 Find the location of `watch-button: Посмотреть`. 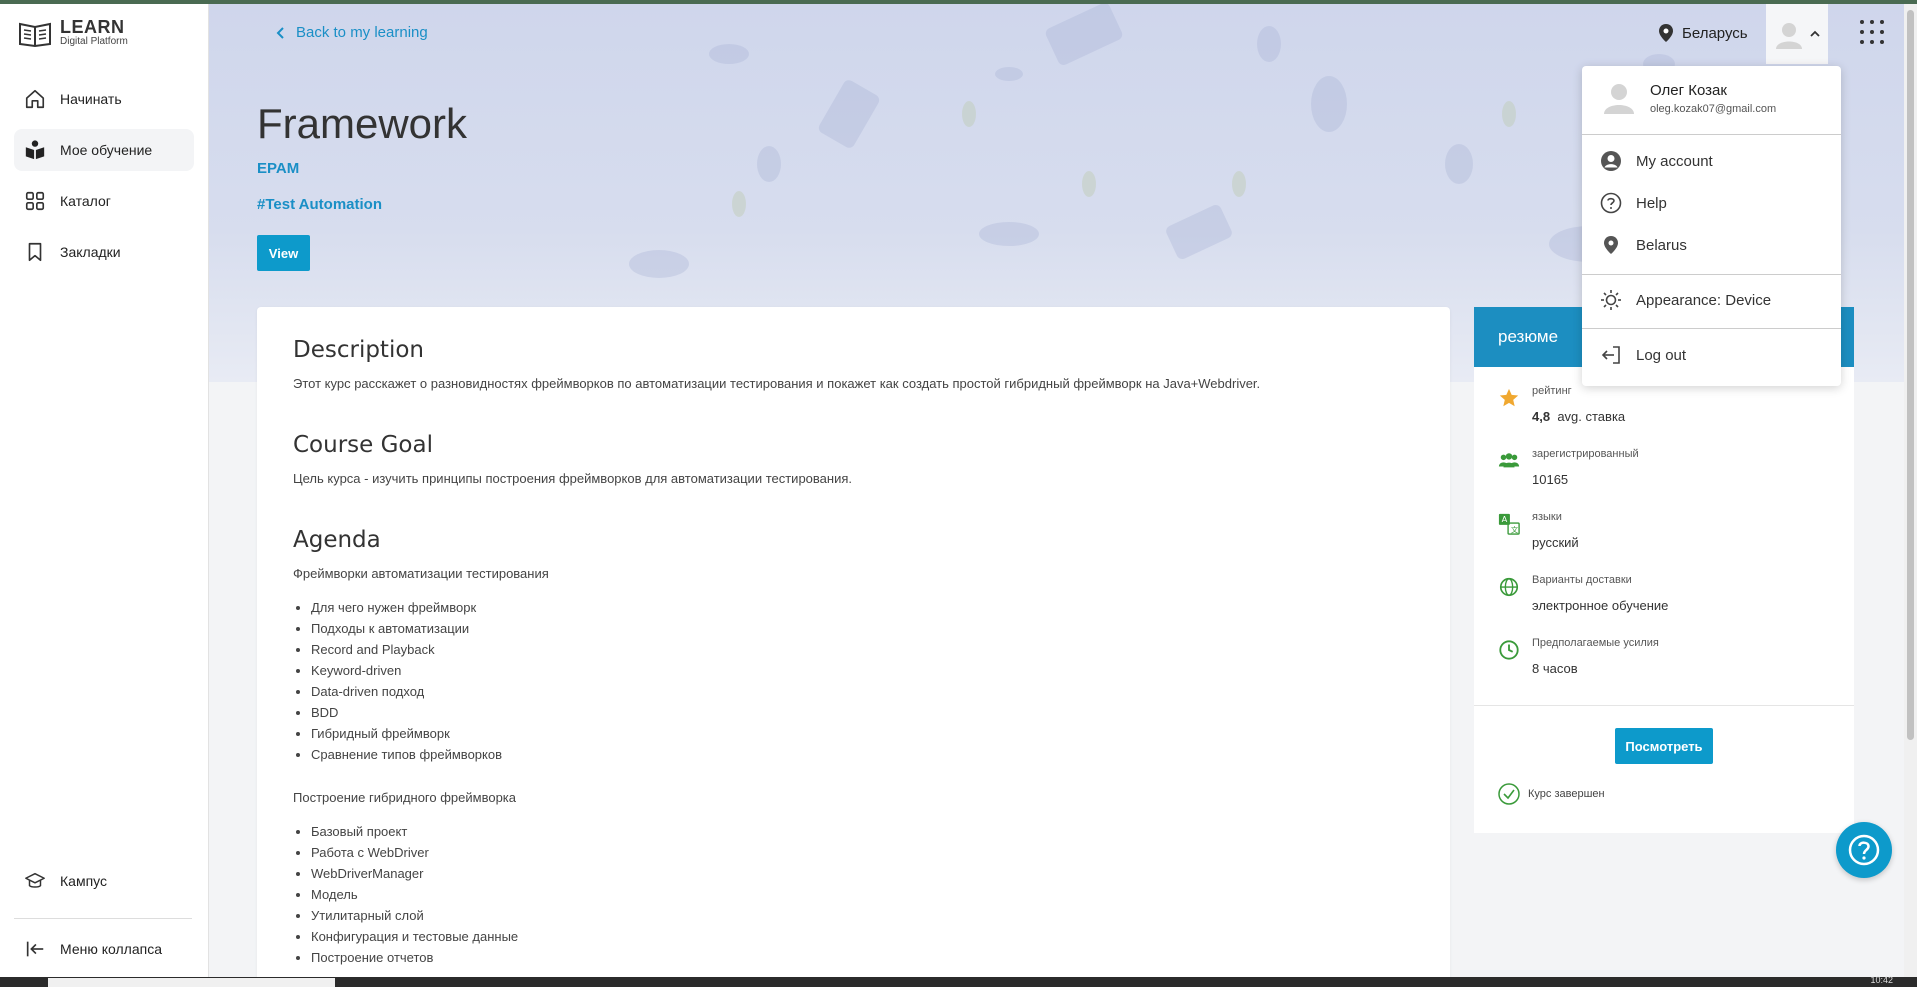

watch-button: Посмотреть is located at coordinates (1664, 746).